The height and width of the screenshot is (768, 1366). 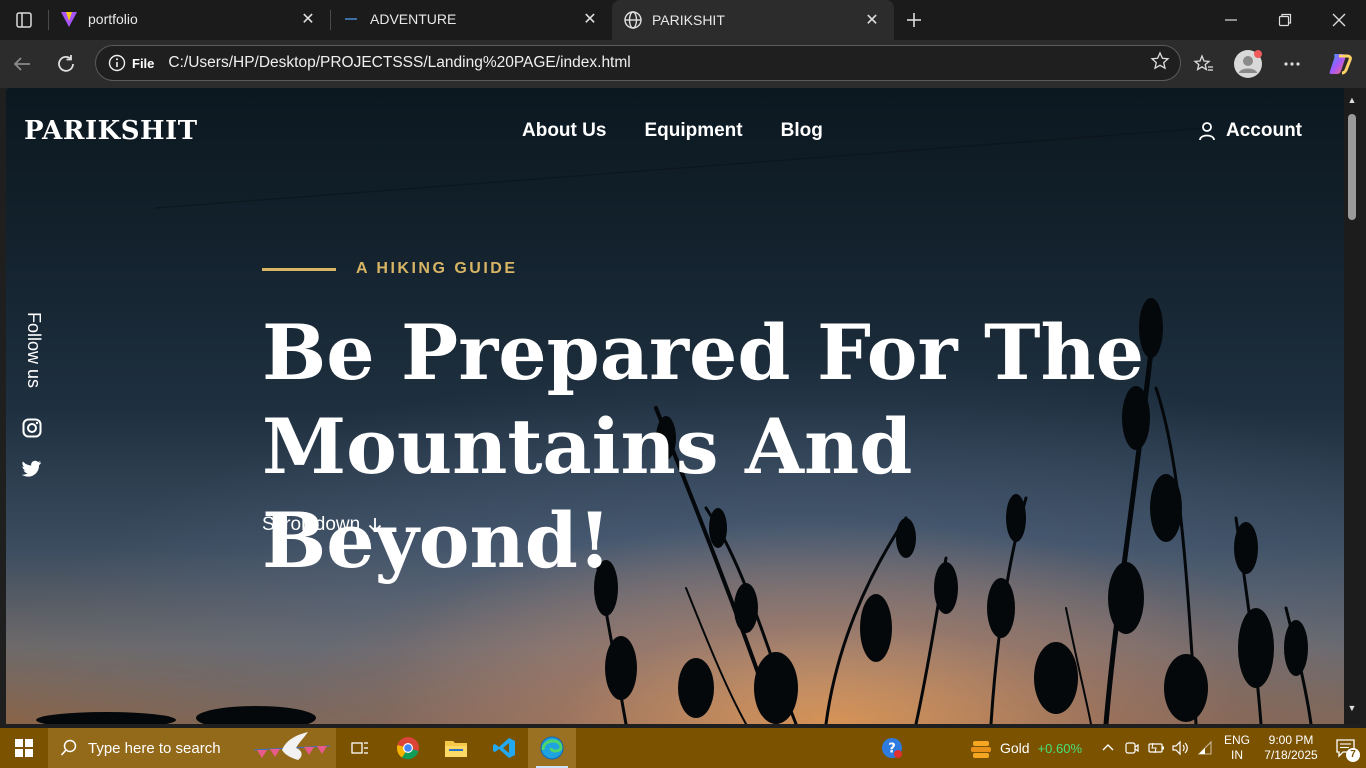 What do you see at coordinates (471, 19) in the screenshot?
I see `tab-adventure: ADVENTURE ✕` at bounding box center [471, 19].